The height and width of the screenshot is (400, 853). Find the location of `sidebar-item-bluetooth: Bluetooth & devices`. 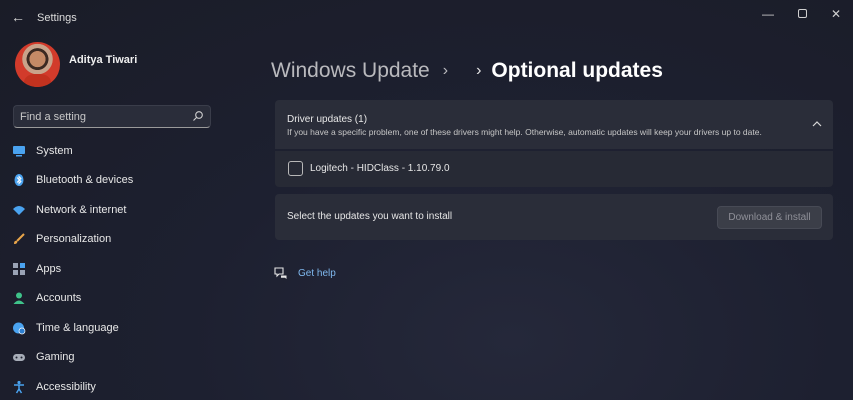

sidebar-item-bluetooth: Bluetooth & devices is located at coordinates (115, 181).